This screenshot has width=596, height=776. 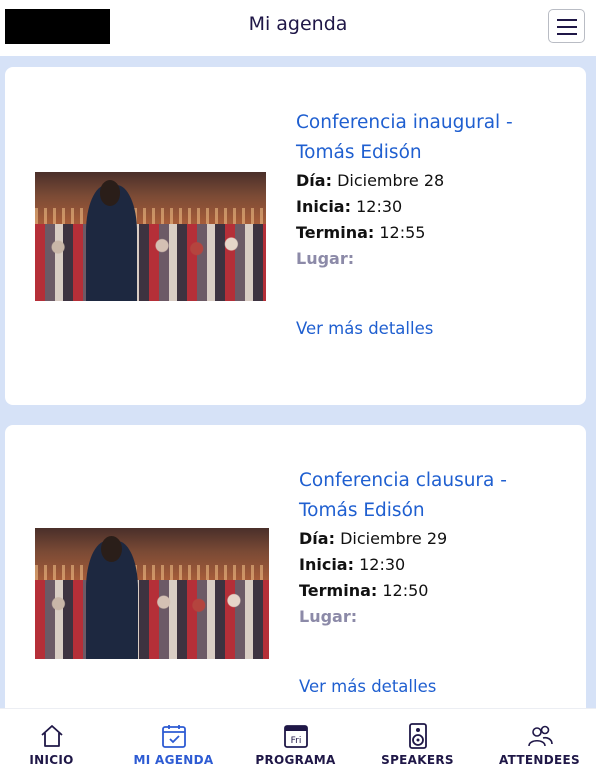 I want to click on svg-text: Fri, so click(x=295, y=741).